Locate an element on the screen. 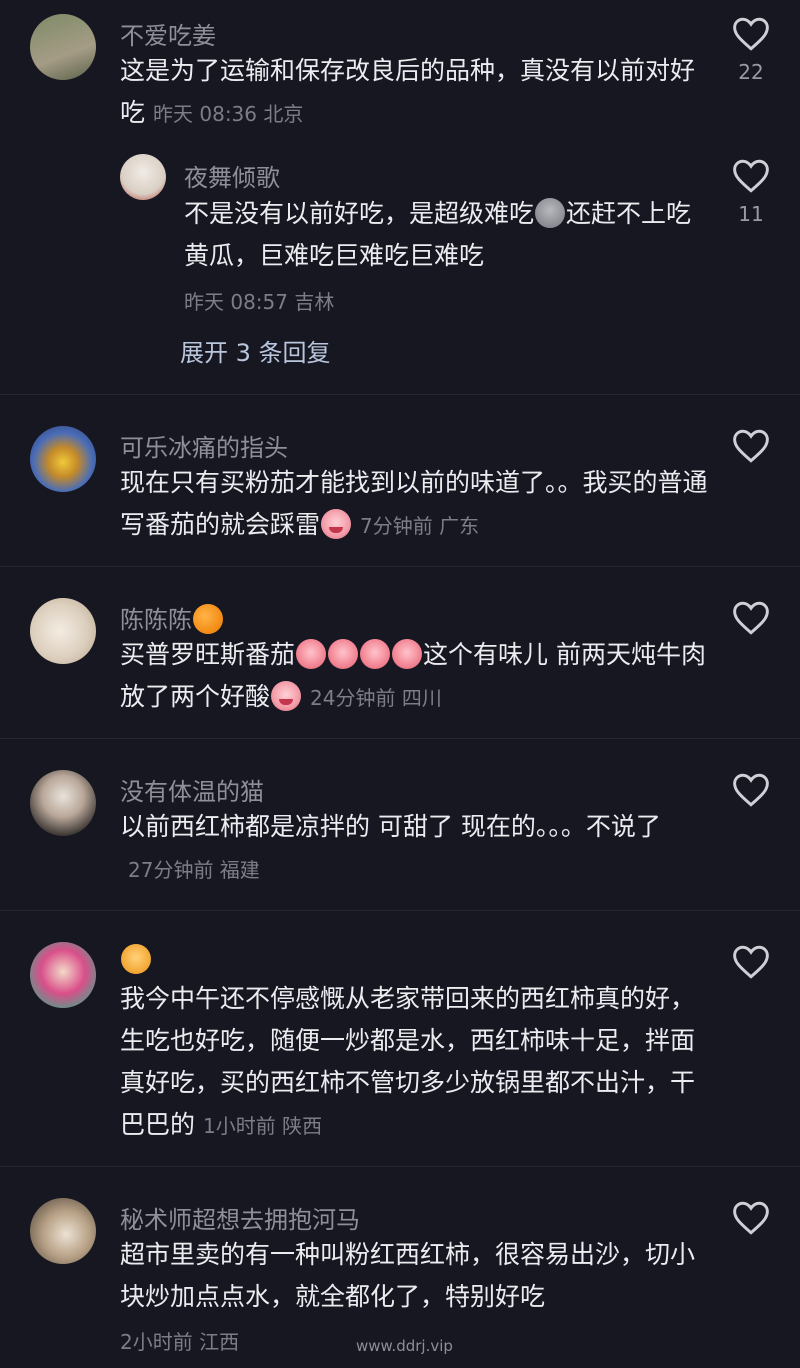 The width and height of the screenshot is (800, 1368). like-count: 22 is located at coordinates (751, 72).